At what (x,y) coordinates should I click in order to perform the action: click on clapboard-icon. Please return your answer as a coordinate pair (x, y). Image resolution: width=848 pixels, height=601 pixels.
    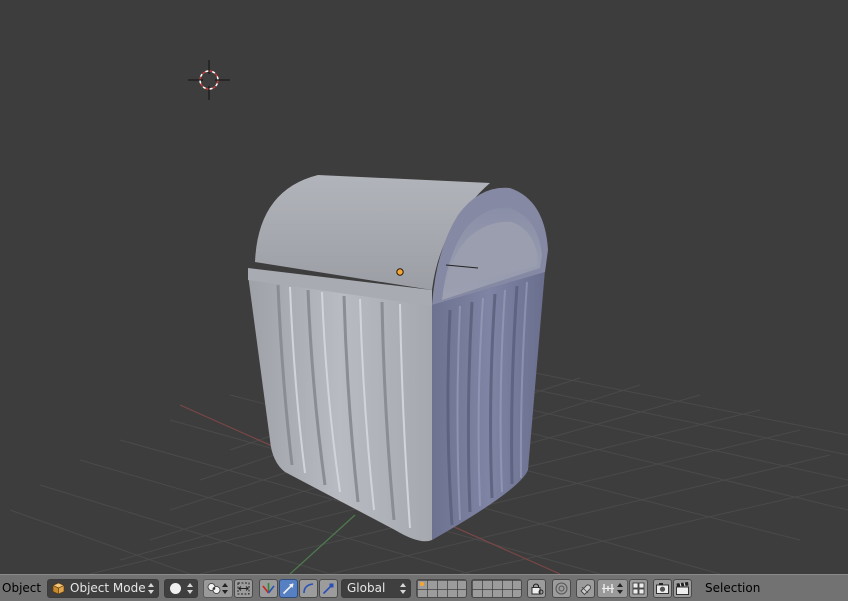
    Looking at the image, I should click on (682, 588).